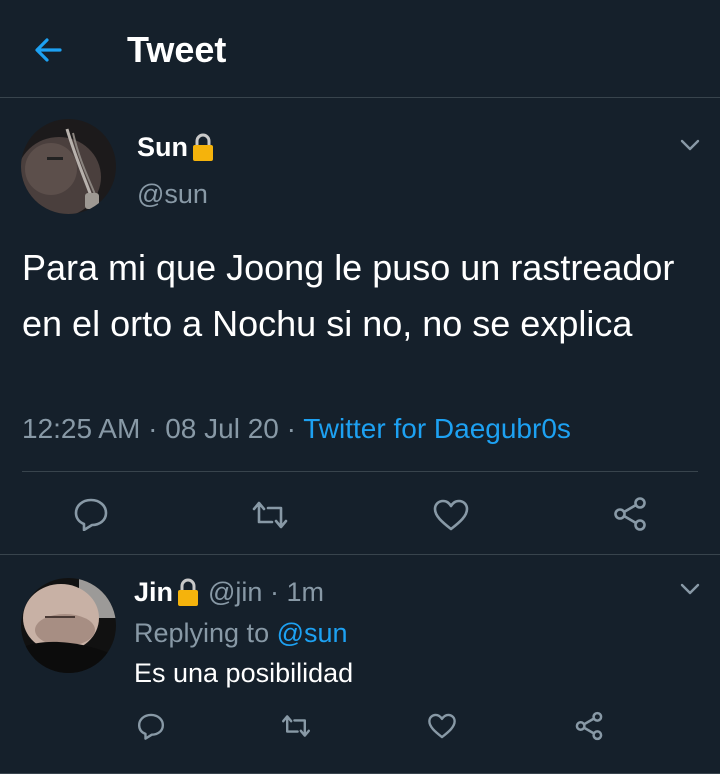  I want to click on display-name: Sun, so click(162, 147).